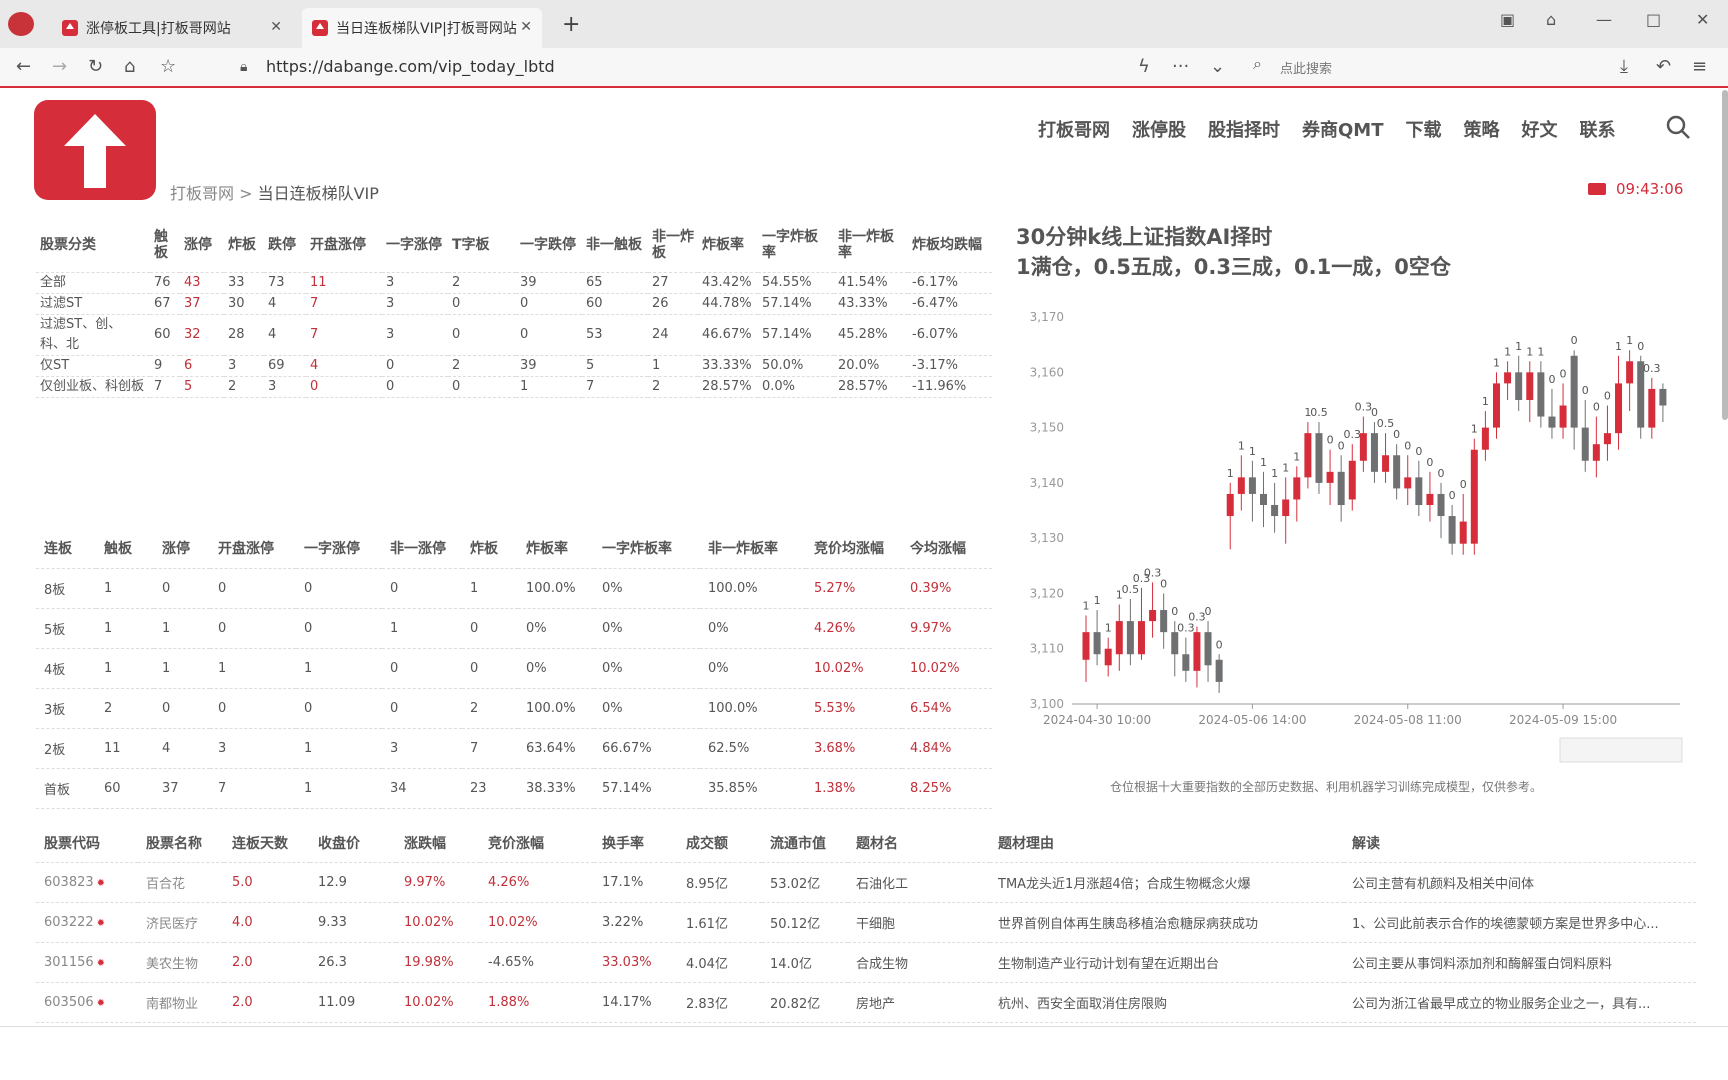 The width and height of the screenshot is (1728, 1080). What do you see at coordinates (673, 245) in the screenshot?
I see `column-header: 非一炸板` at bounding box center [673, 245].